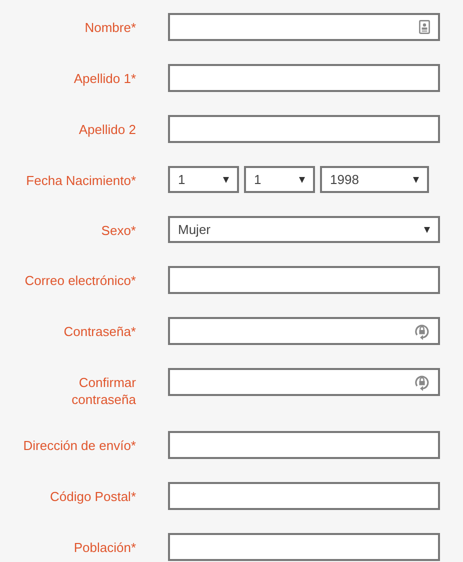 The height and width of the screenshot is (562, 463). Describe the element at coordinates (107, 129) in the screenshot. I see `field-label: Apellido 2` at that location.